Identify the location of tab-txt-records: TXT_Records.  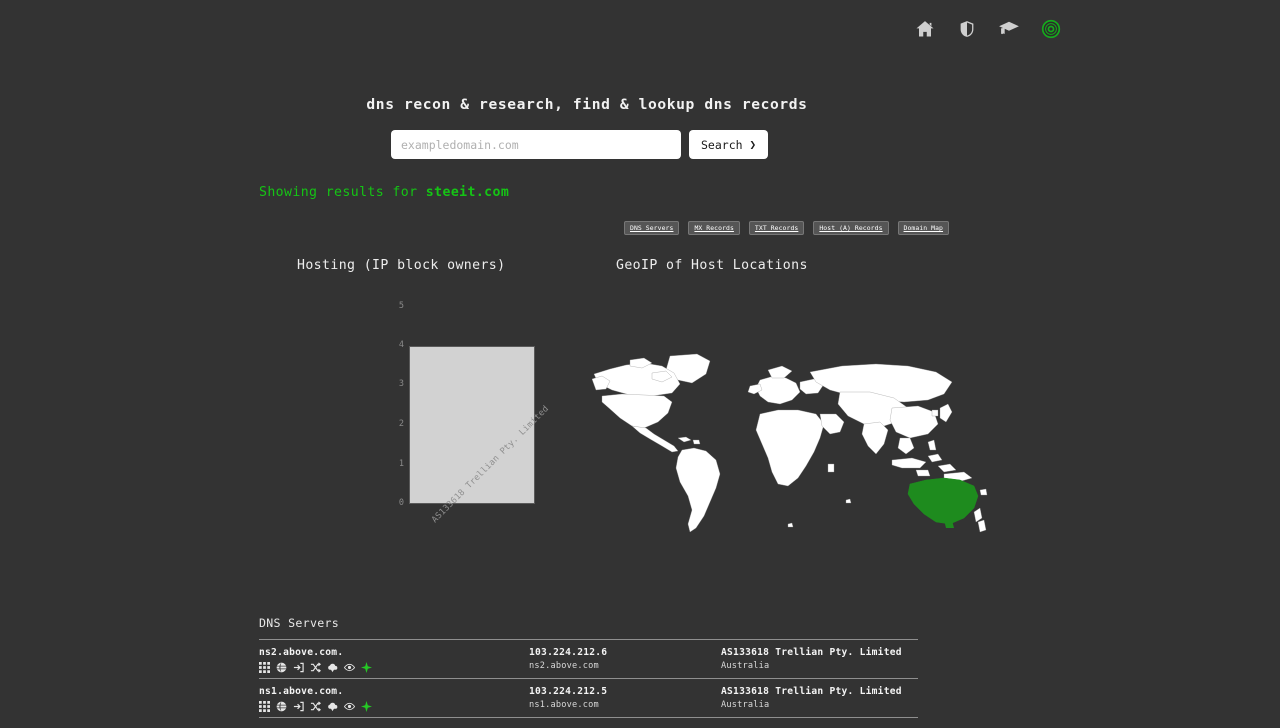
(776, 228).